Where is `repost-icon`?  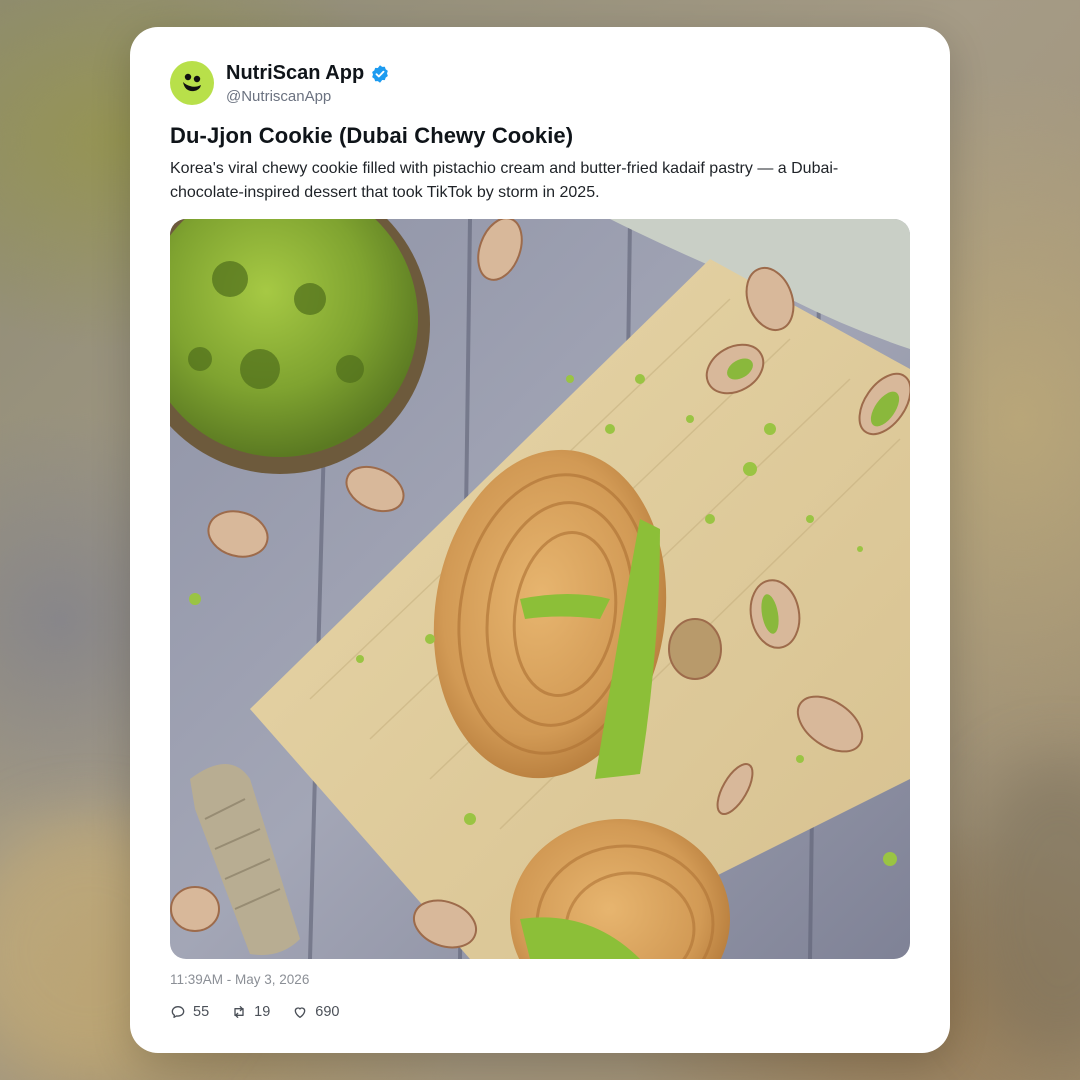
repost-icon is located at coordinates (239, 1012).